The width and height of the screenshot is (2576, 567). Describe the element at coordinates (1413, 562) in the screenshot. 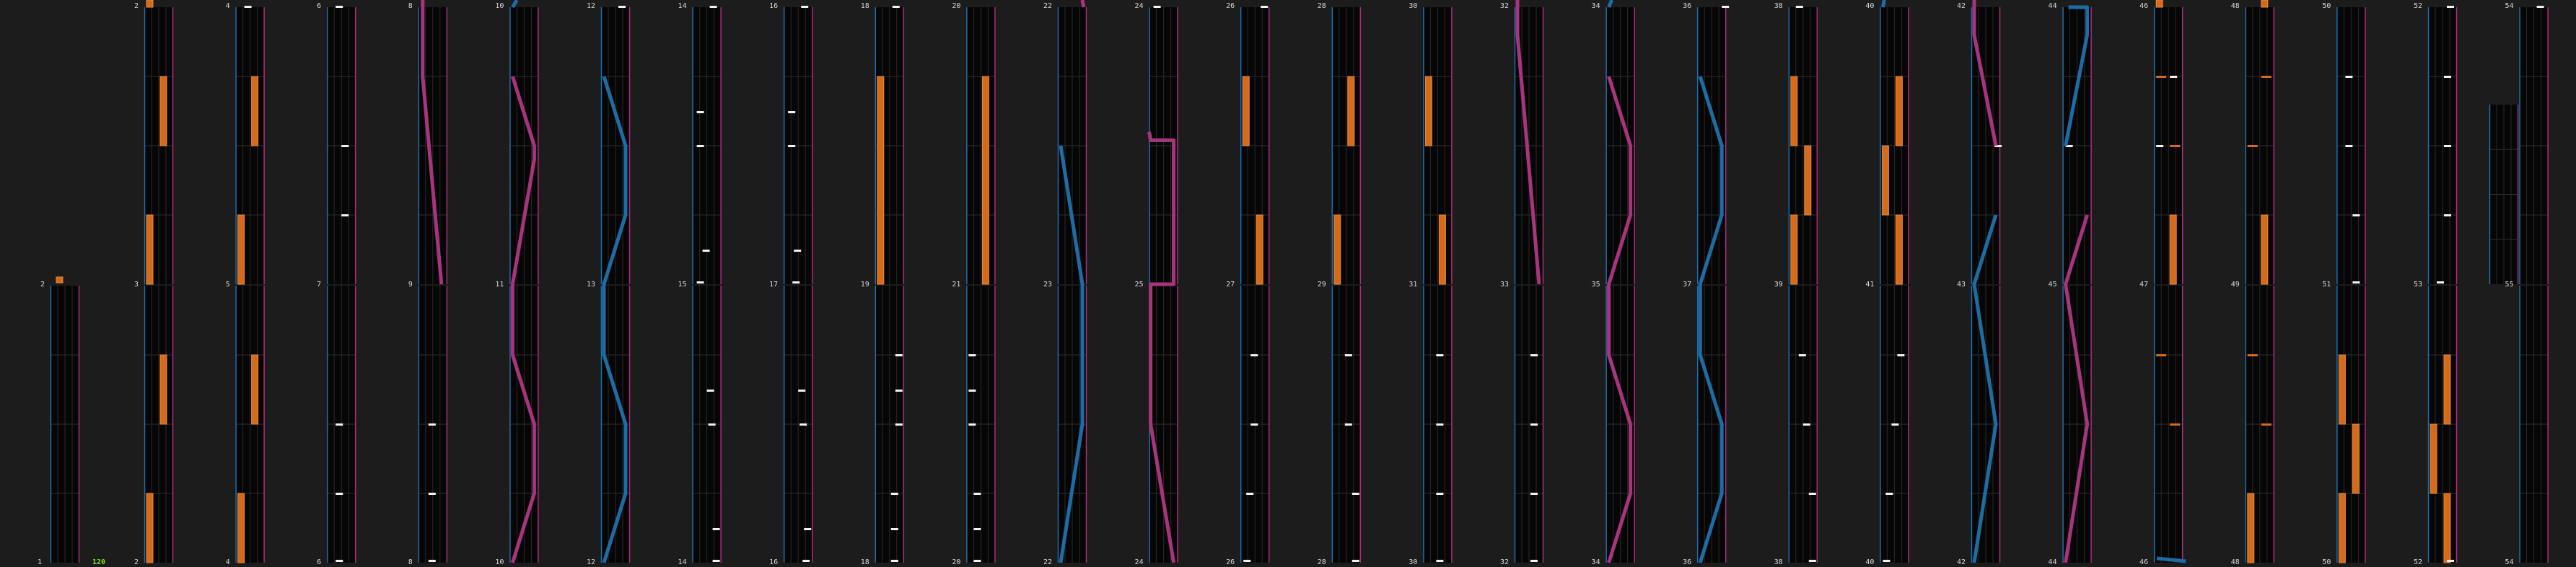

I see `measure-number-bottom: 30` at that location.